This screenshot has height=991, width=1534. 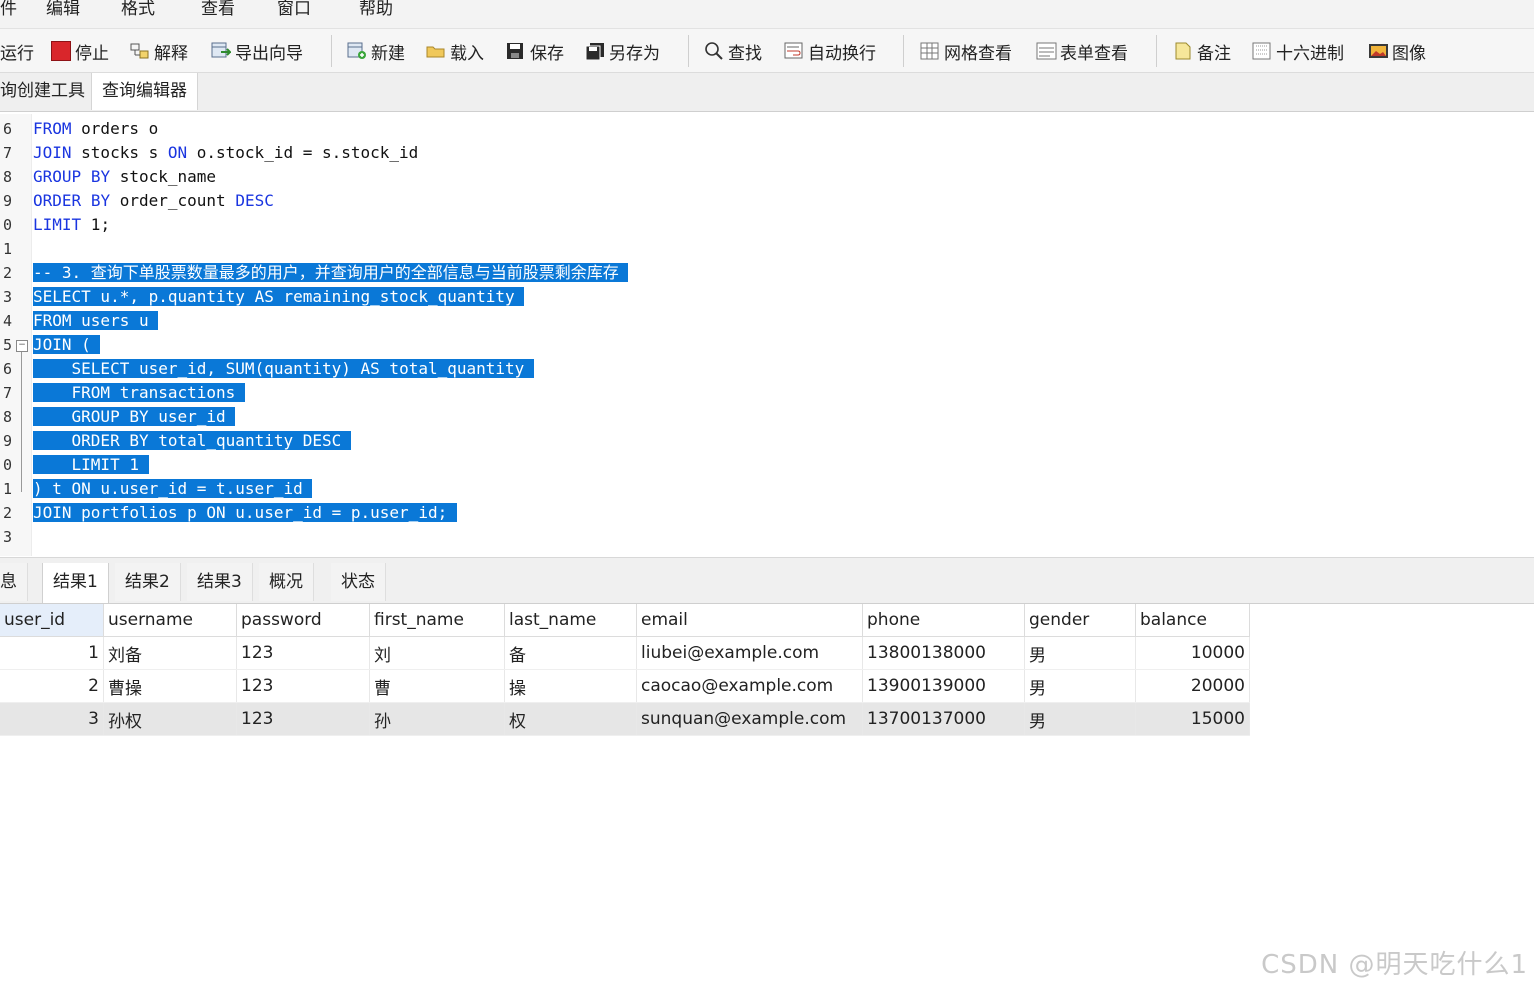 What do you see at coordinates (220, 582) in the screenshot?
I see `tab-result-3: 结果3` at bounding box center [220, 582].